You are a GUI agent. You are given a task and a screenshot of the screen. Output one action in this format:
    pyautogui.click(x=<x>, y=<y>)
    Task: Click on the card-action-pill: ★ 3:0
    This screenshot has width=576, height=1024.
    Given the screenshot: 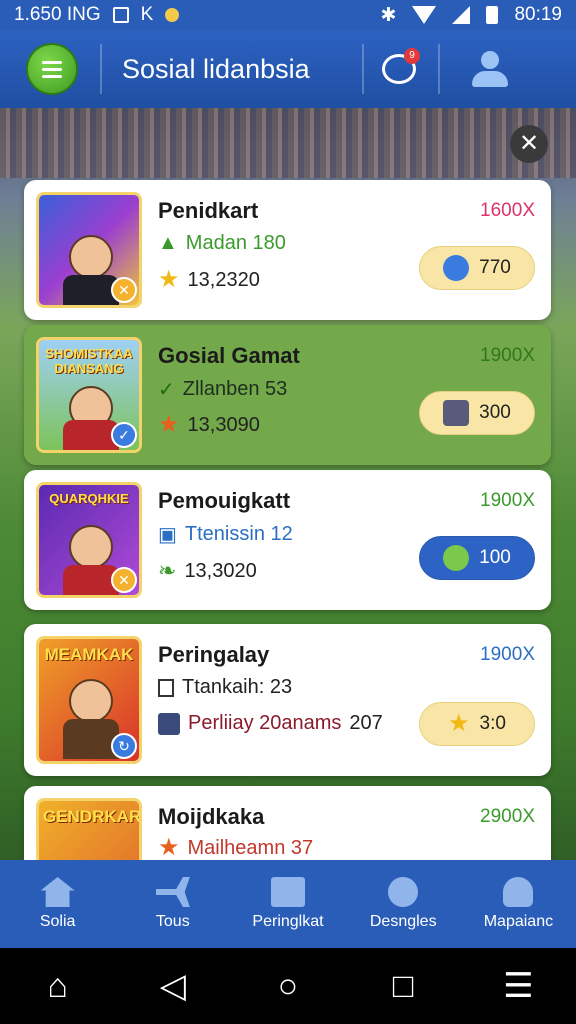 What is the action you would take?
    pyautogui.click(x=477, y=724)
    